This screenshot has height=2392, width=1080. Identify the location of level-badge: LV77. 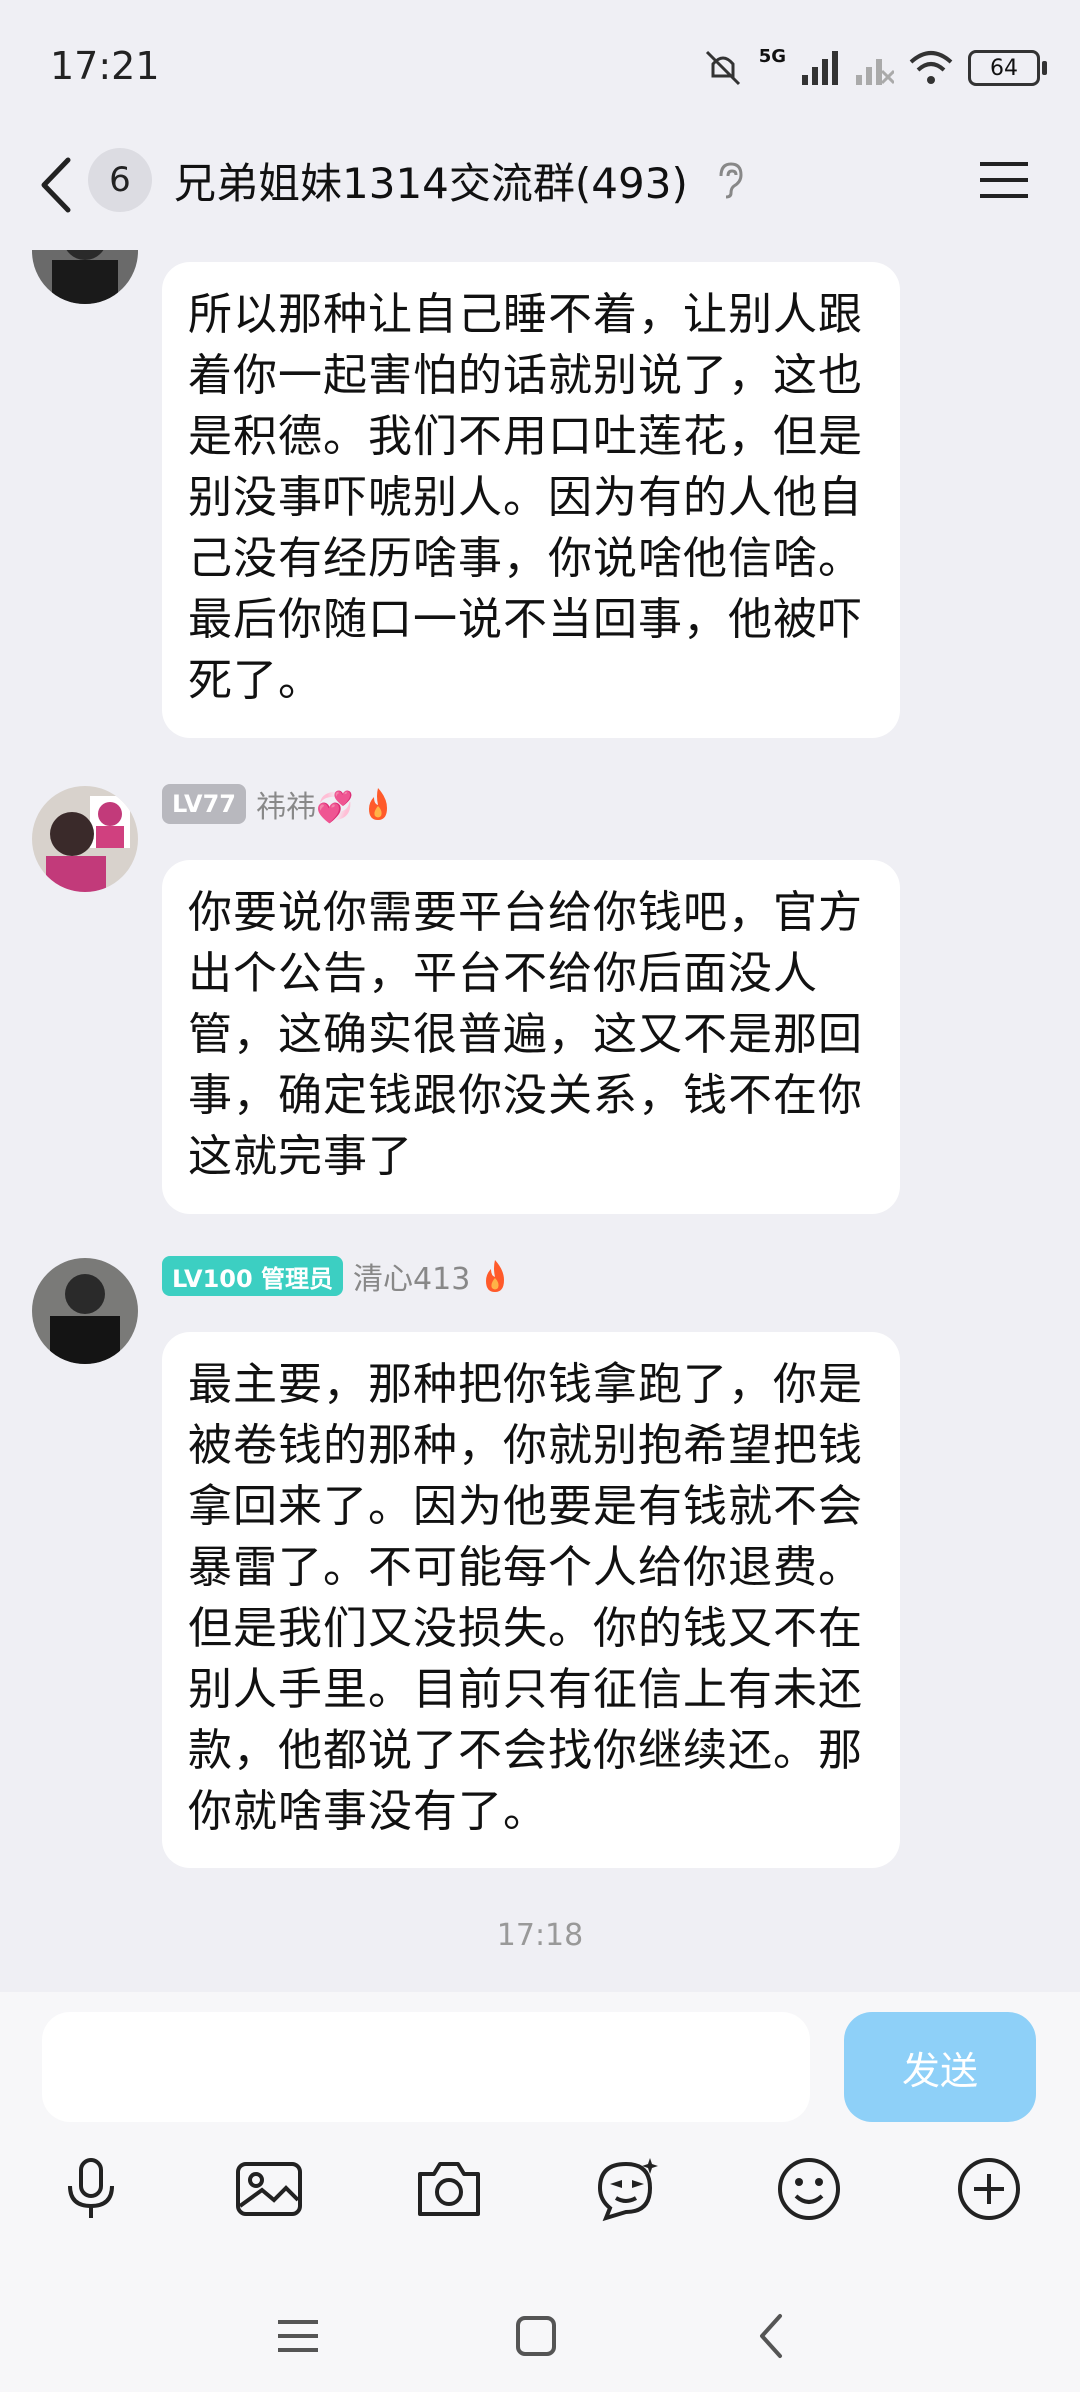
(204, 804).